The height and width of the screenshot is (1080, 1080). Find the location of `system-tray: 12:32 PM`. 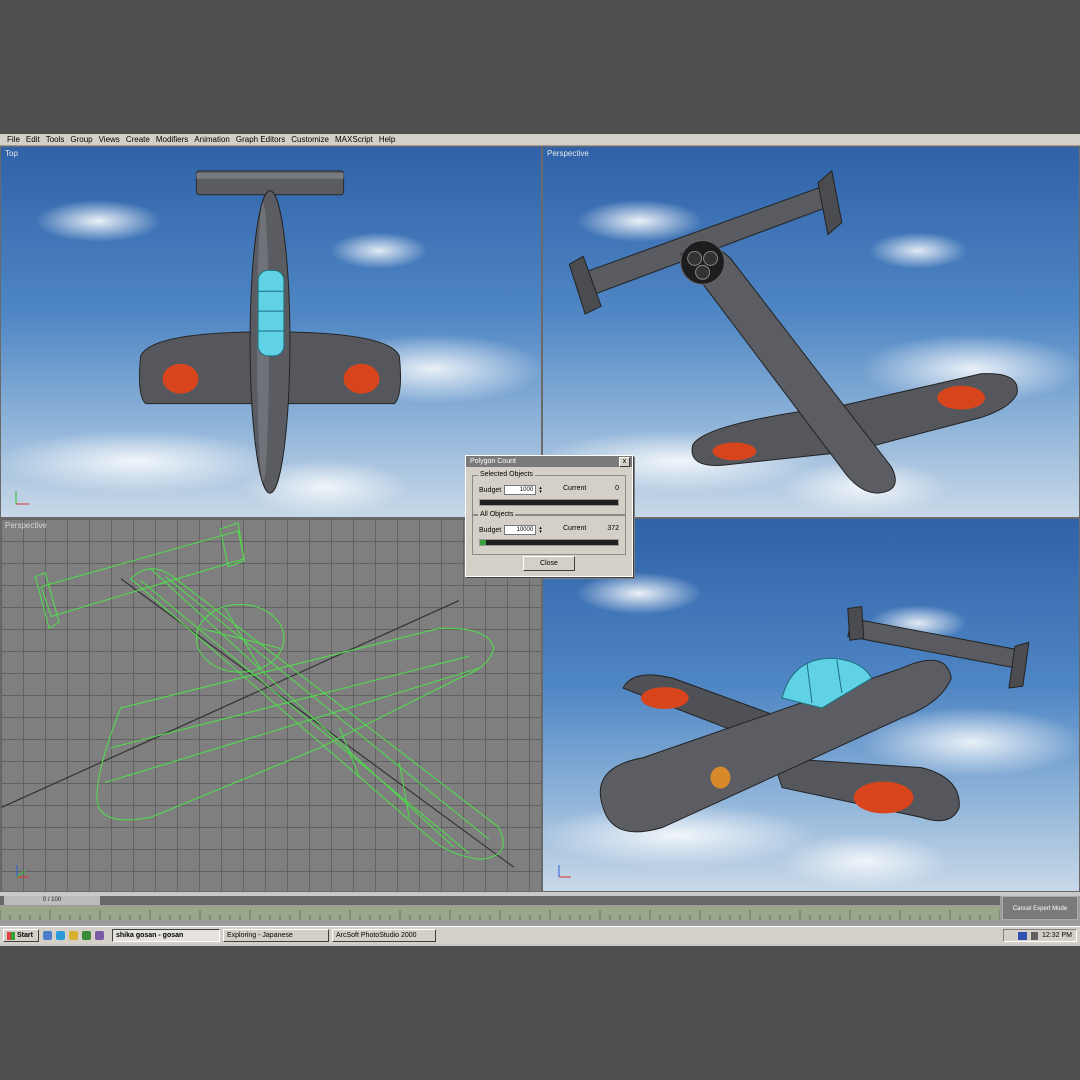

system-tray: 12:32 PM is located at coordinates (1040, 935).